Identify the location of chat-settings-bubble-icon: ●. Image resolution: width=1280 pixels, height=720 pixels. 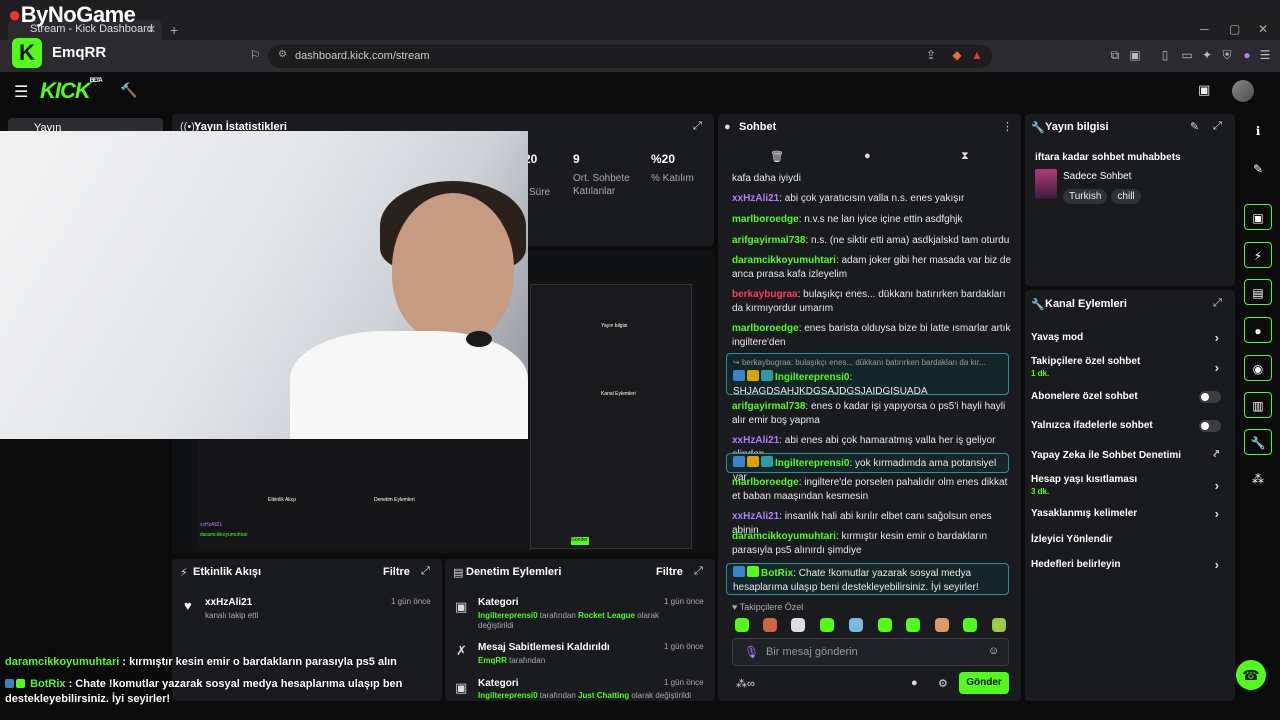
(914, 683).